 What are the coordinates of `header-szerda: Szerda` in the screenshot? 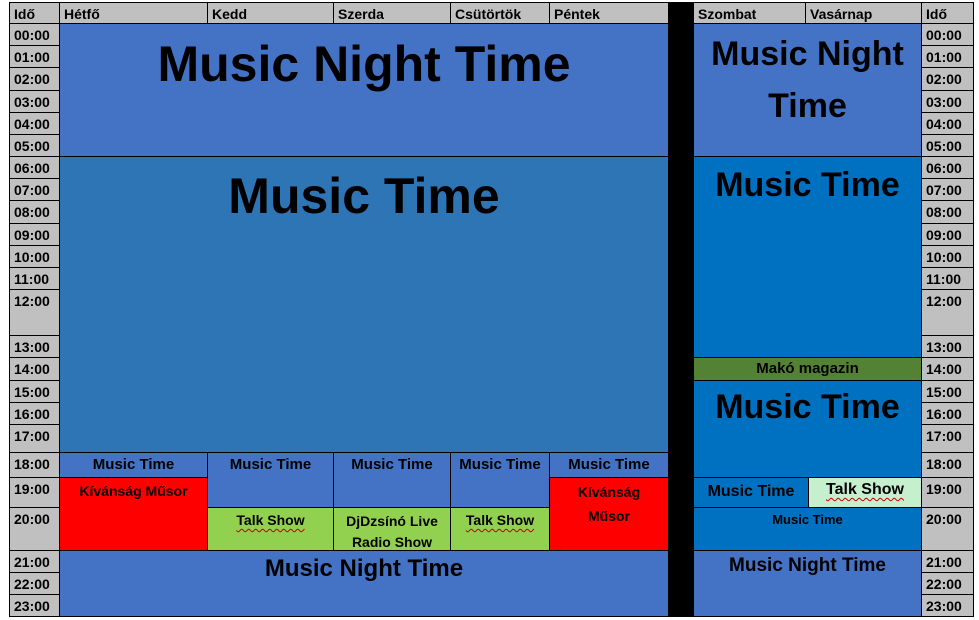 It's located at (392, 13).